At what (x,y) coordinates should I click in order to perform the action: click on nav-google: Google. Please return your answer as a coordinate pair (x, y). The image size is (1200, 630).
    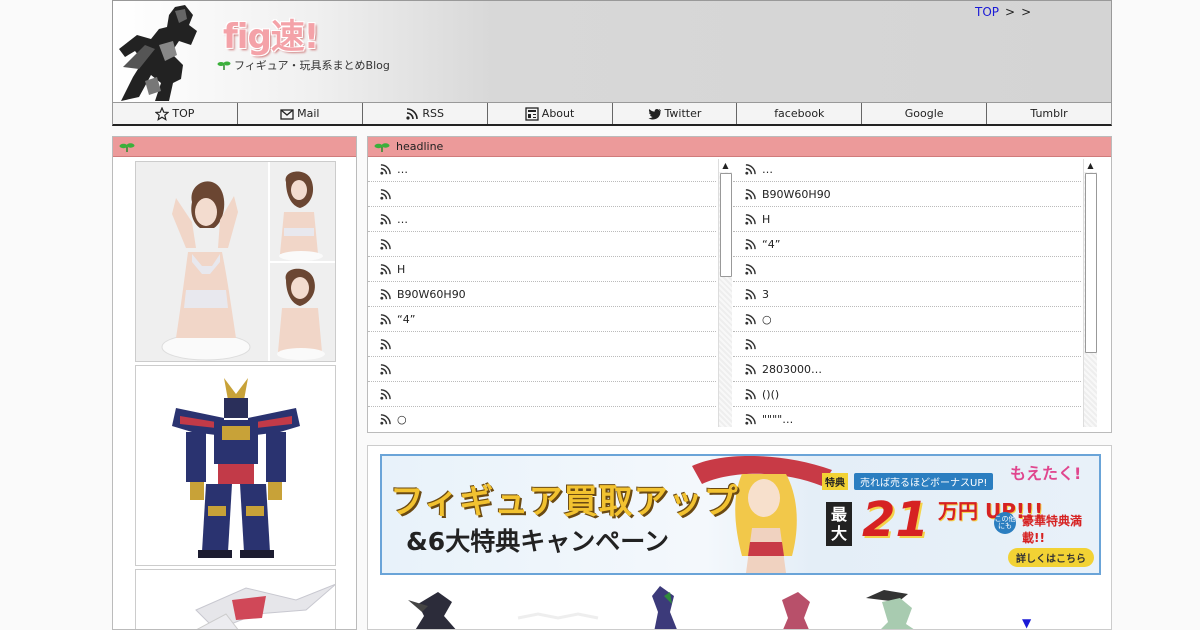
    Looking at the image, I should click on (925, 113).